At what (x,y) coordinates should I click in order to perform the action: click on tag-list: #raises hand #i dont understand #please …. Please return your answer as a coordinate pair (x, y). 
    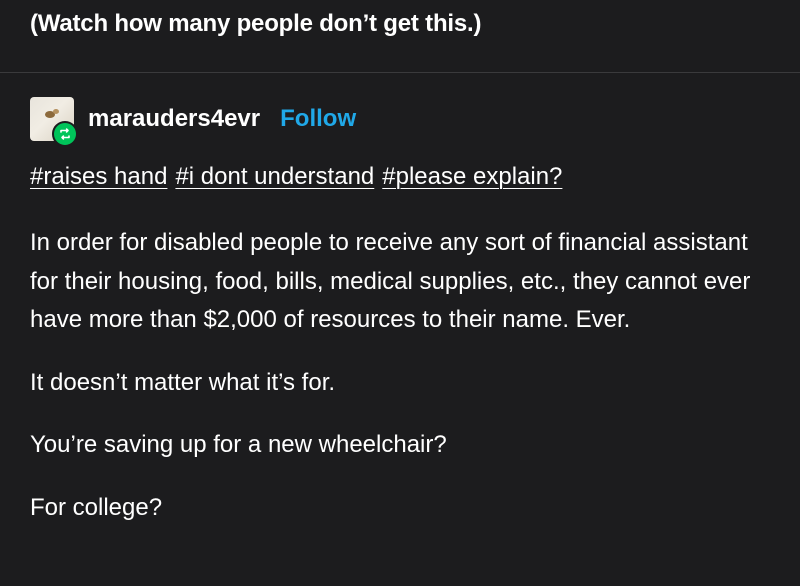
    Looking at the image, I should click on (296, 177).